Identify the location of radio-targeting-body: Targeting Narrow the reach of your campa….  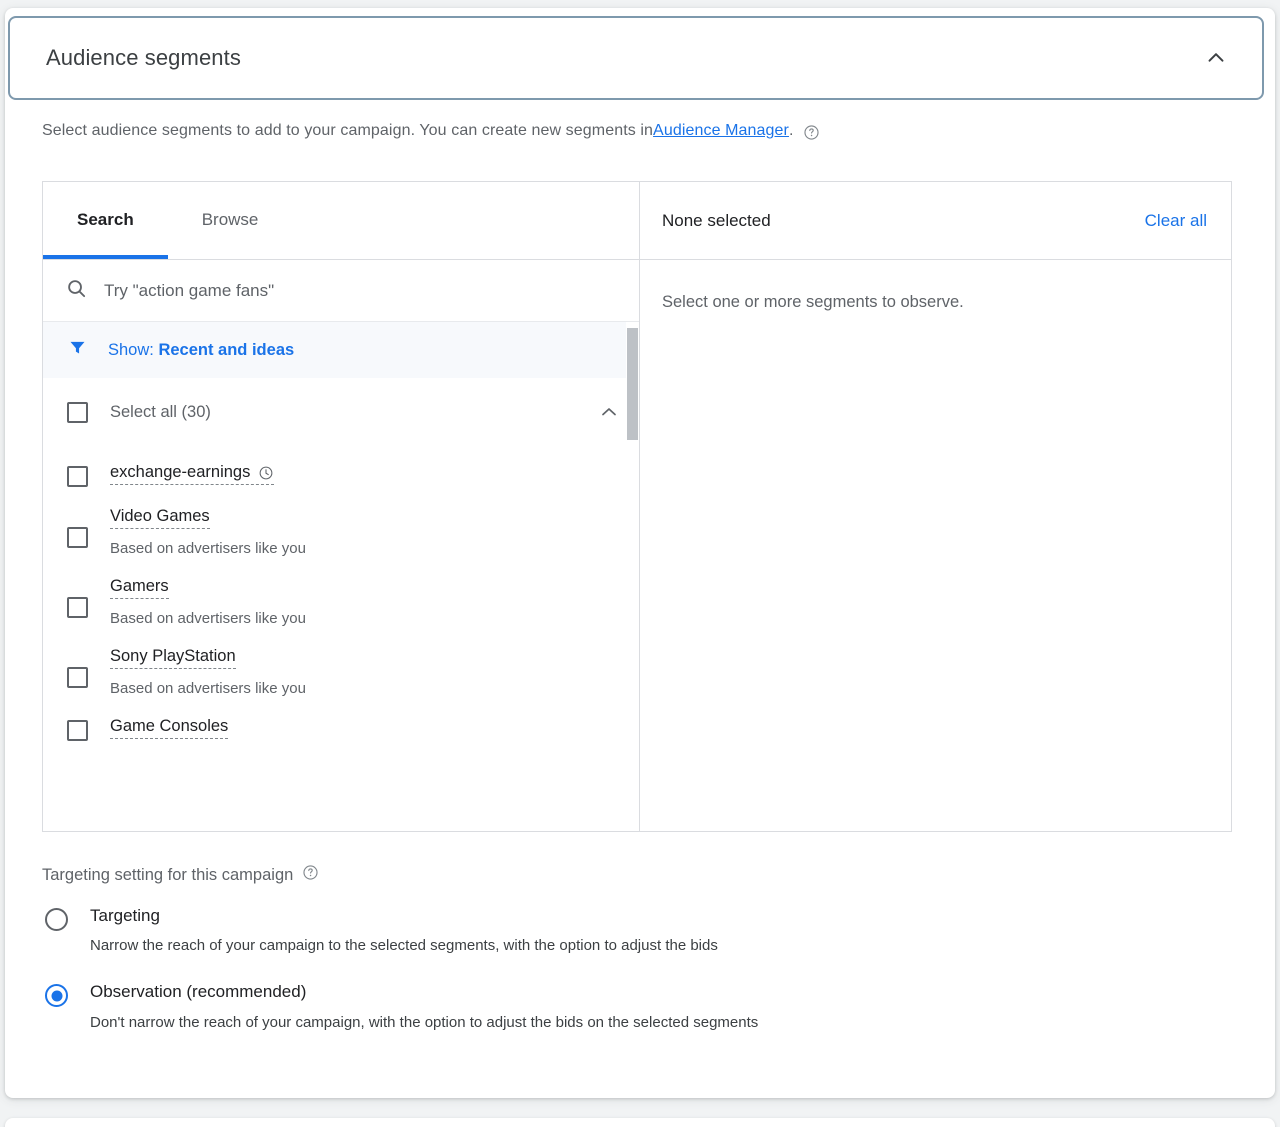
(404, 930).